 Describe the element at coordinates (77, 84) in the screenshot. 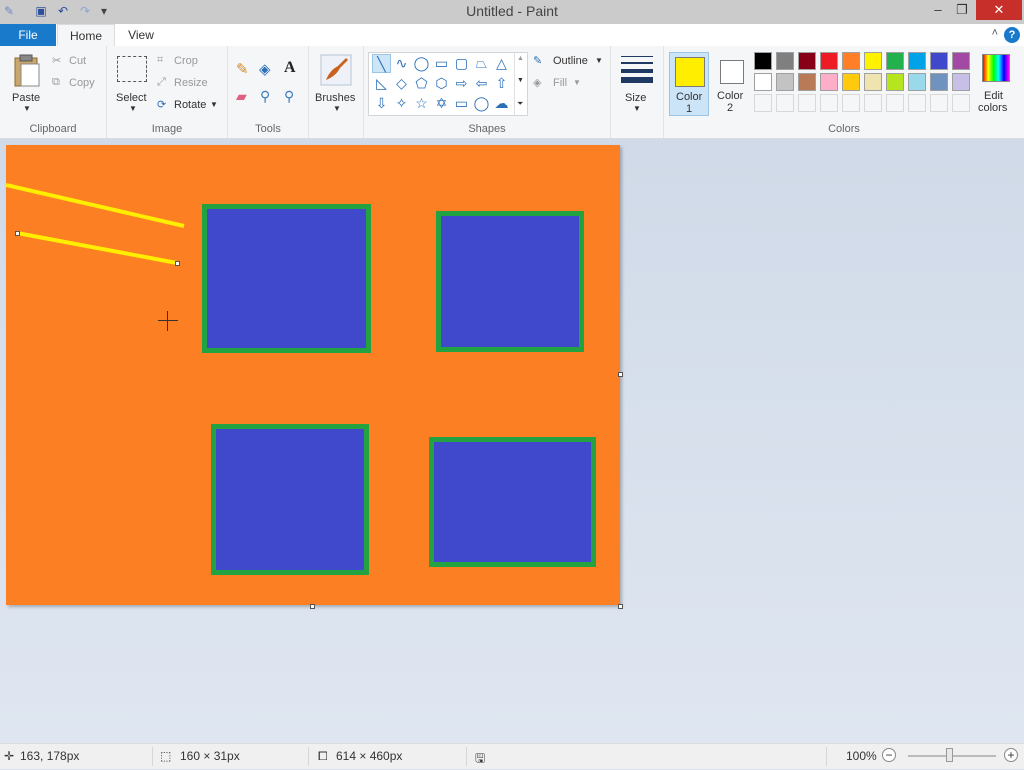

I see `copy-button: ⧉ Copy` at that location.